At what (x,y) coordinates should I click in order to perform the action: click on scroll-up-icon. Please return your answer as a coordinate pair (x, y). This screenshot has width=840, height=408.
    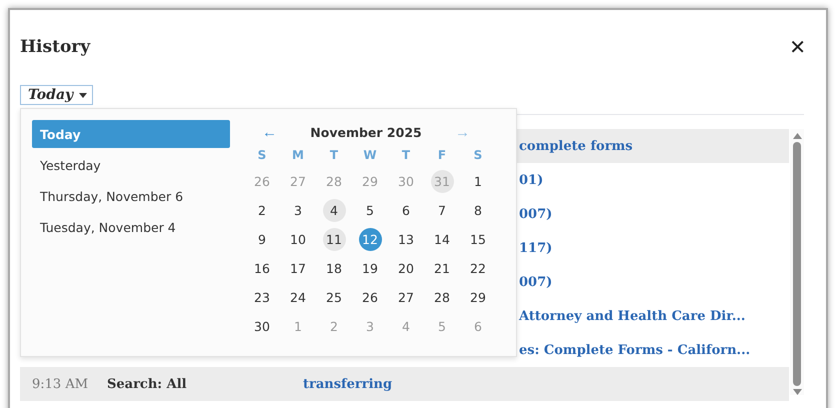
    Looking at the image, I should click on (797, 136).